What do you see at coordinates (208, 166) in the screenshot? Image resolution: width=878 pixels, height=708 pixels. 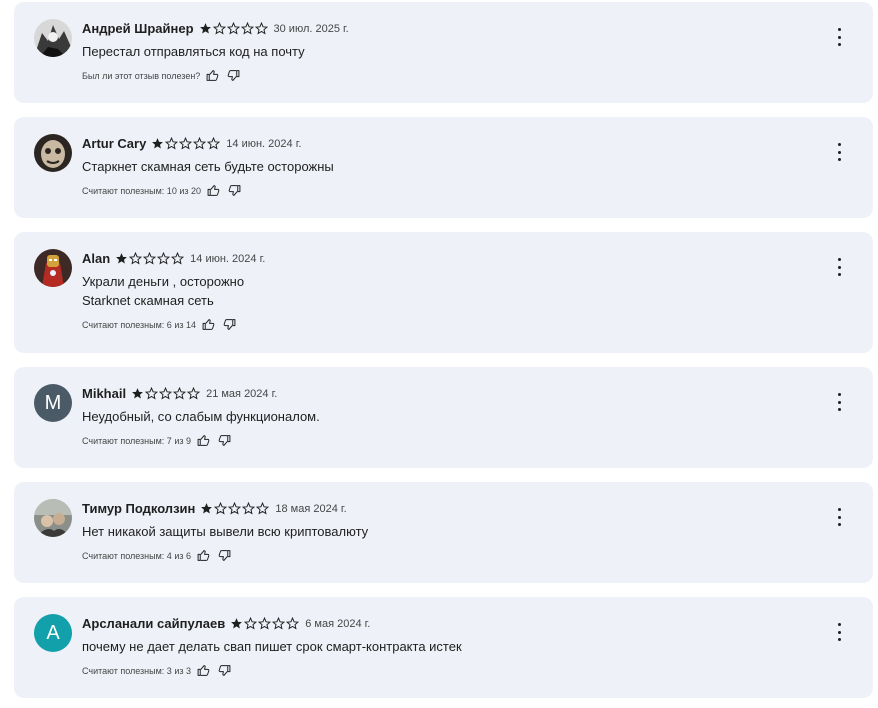 I see `review-text: Старкнет скамная сеть будьте осторожны` at bounding box center [208, 166].